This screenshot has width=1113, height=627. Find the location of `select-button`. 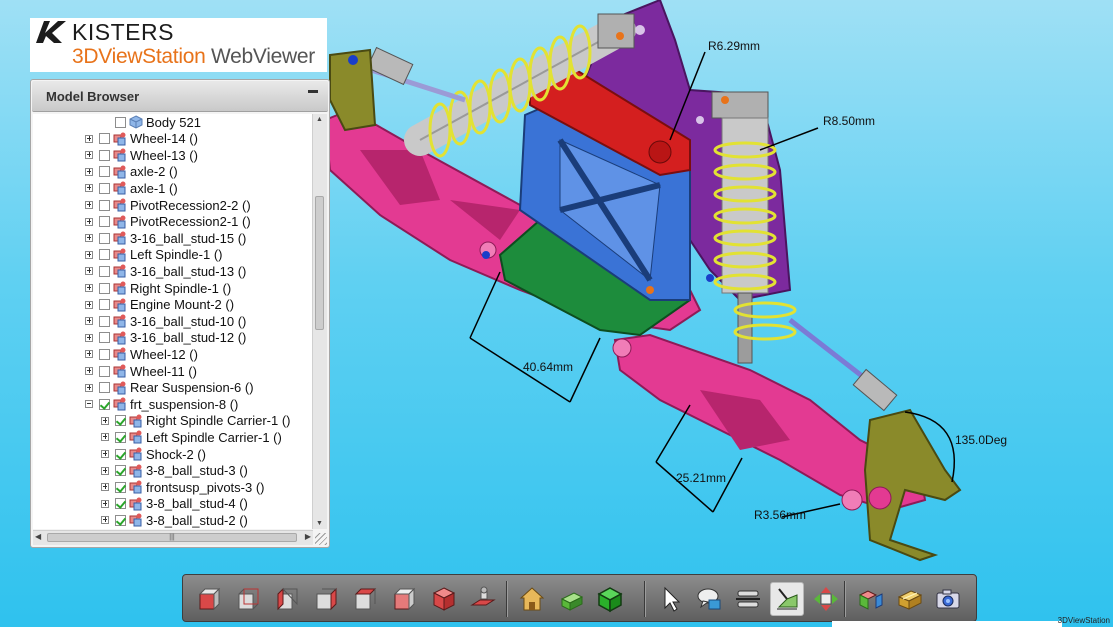

select-button is located at coordinates (670, 599).